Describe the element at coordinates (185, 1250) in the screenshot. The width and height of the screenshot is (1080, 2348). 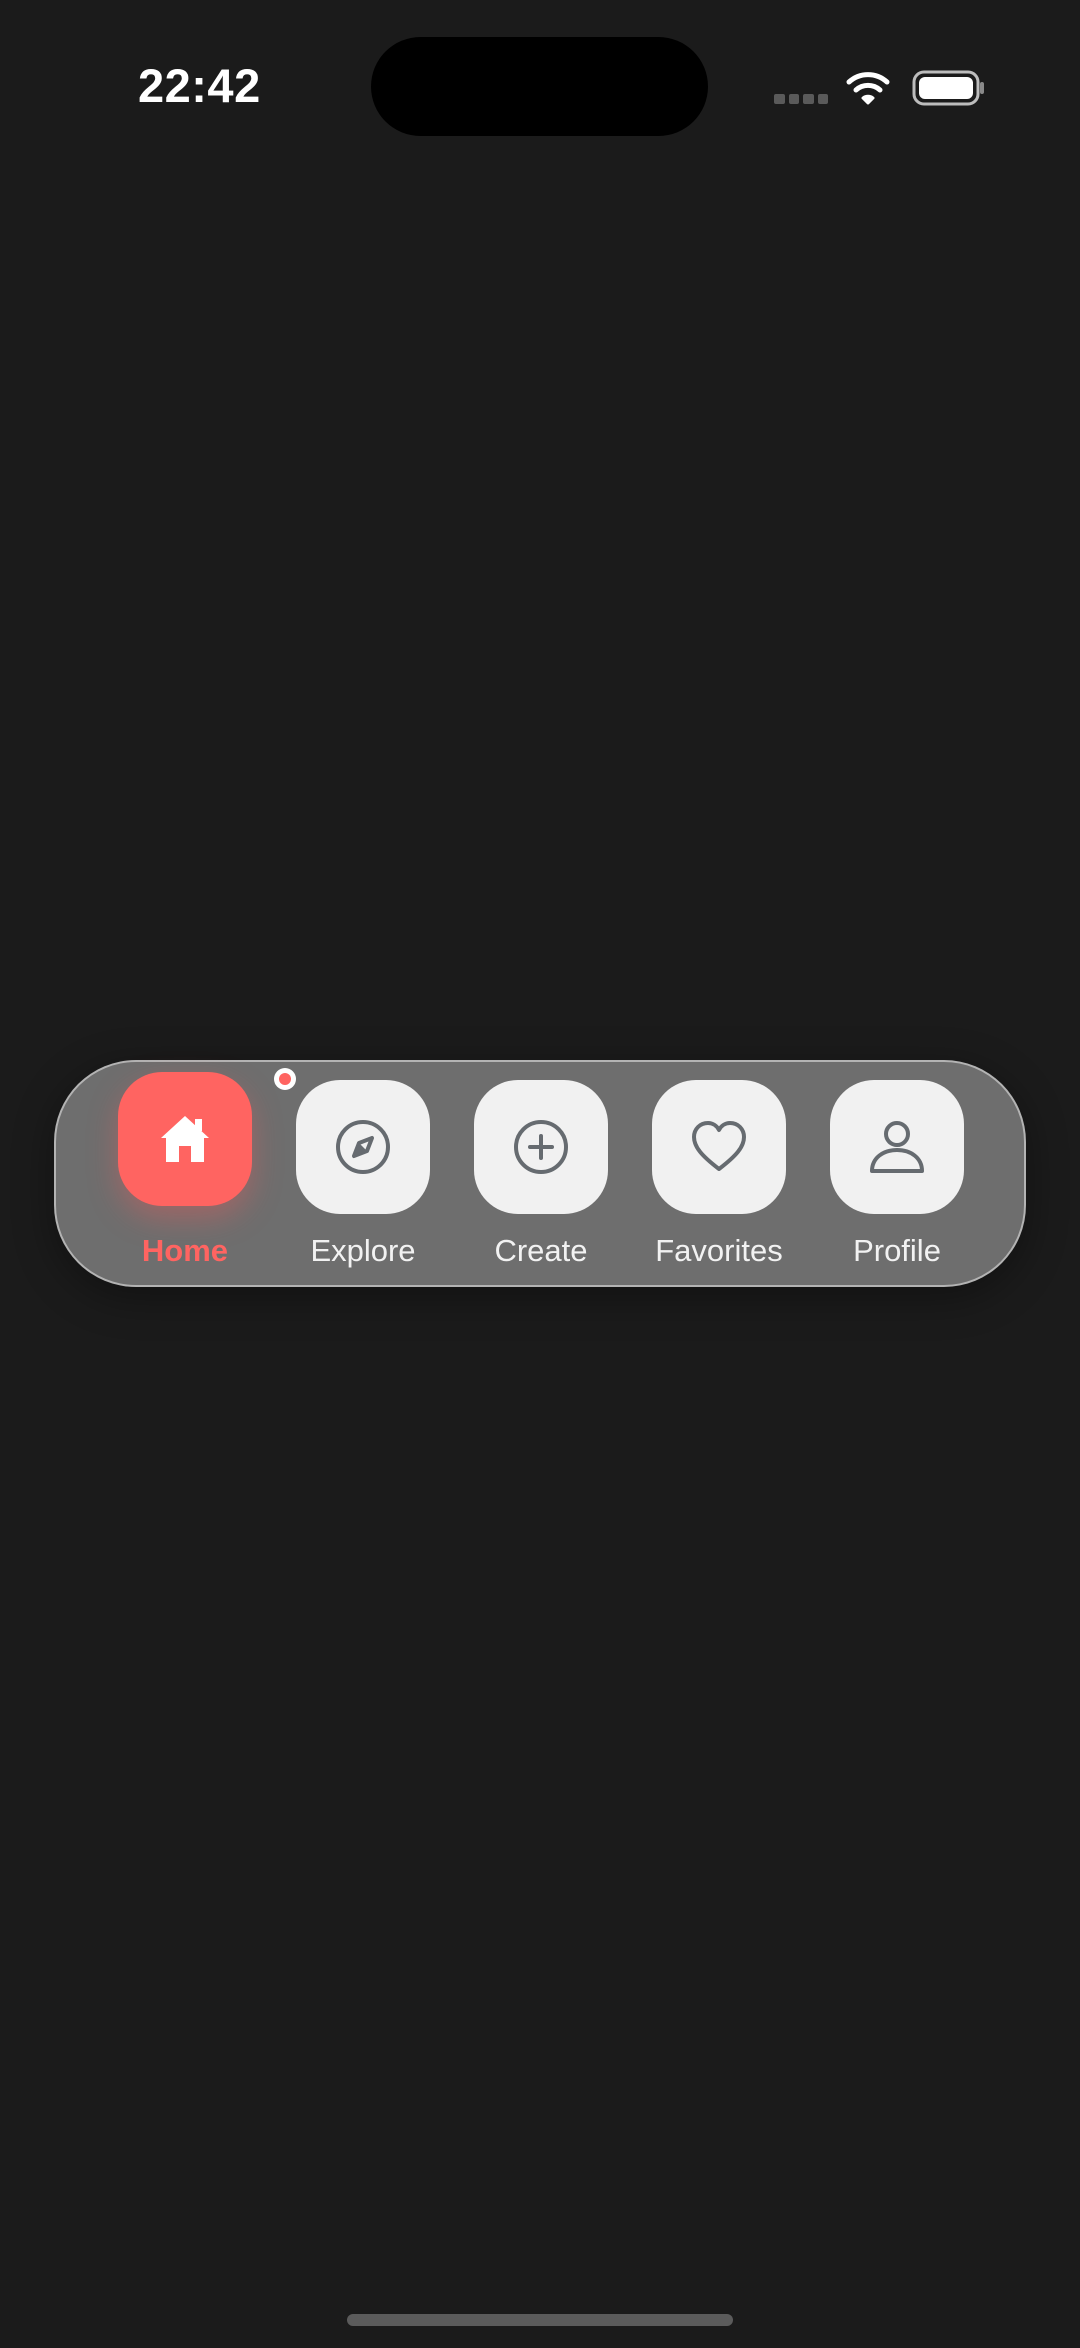
I see `tab-home-label: Home` at that location.